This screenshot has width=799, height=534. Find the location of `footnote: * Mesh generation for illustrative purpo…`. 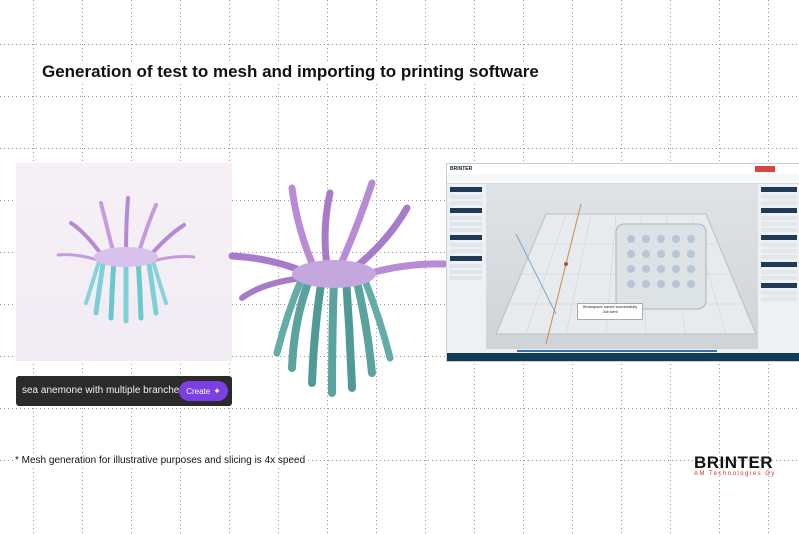

footnote: * Mesh generation for illustrative purpo… is located at coordinates (160, 460).